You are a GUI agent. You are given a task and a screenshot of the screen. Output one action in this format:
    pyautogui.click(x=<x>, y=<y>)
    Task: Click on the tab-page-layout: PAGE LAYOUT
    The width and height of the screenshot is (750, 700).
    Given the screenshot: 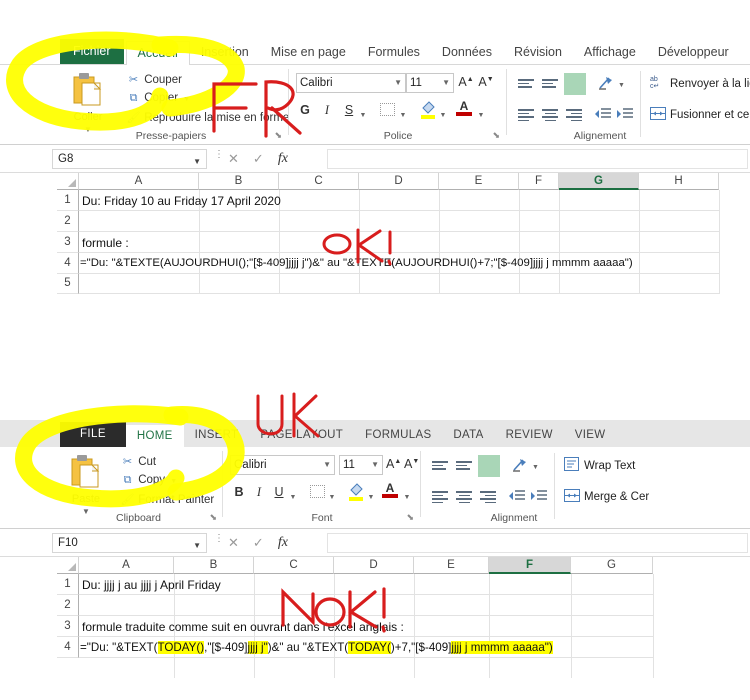 What is the action you would take?
    pyautogui.click(x=301, y=436)
    